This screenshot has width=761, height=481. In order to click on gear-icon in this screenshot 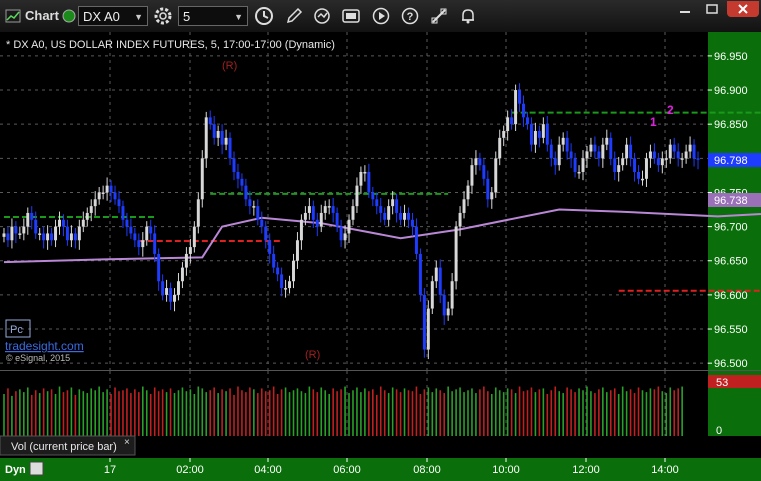, I will do `click(163, 16)`.